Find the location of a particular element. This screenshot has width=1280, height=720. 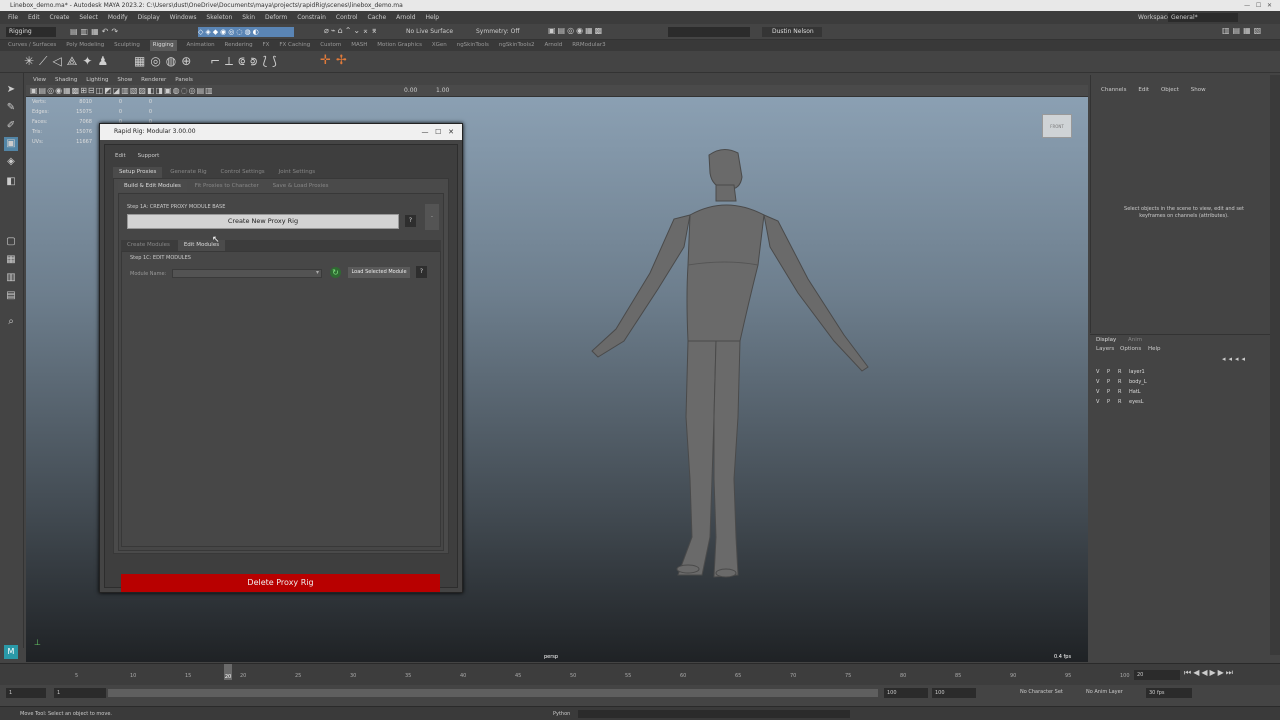

side-tabs-strip is located at coordinates (1275, 365).